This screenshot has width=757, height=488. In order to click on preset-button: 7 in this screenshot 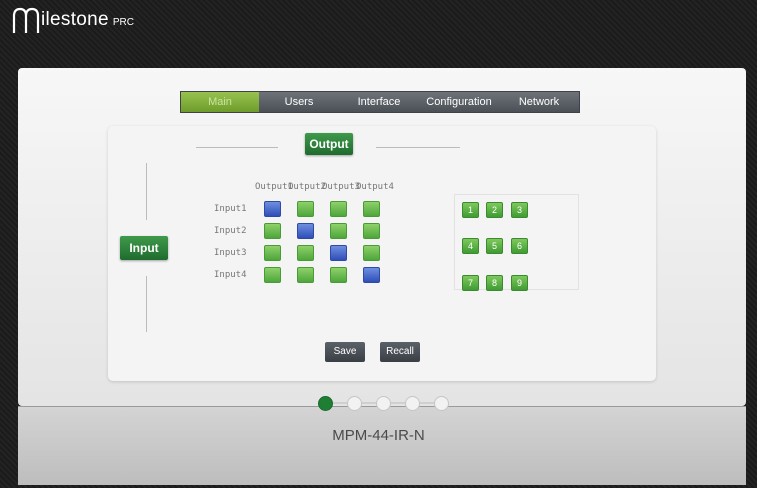, I will do `click(470, 283)`.